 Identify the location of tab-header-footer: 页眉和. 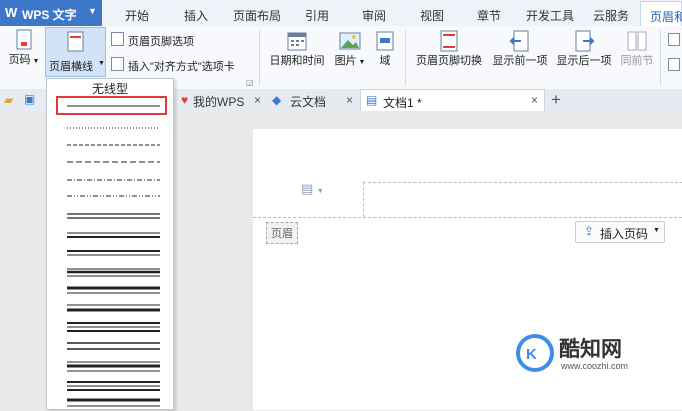
(661, 13).